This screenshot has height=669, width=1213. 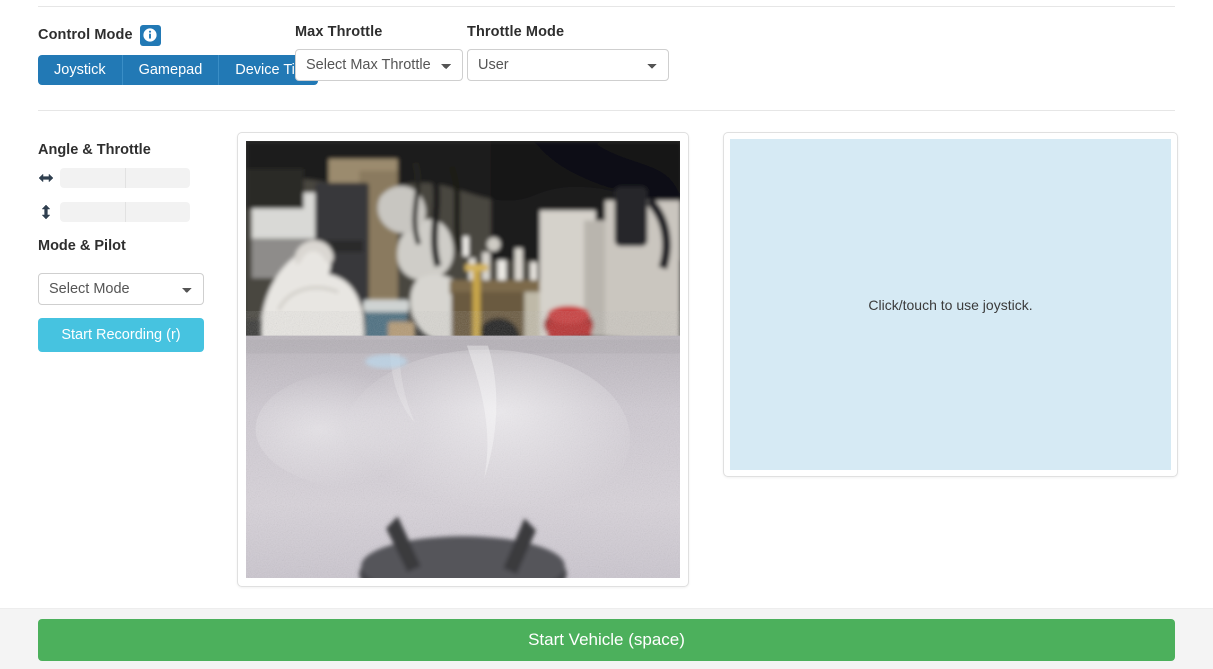 I want to click on throttle-mode-label: Throttle Mode, so click(x=516, y=32).